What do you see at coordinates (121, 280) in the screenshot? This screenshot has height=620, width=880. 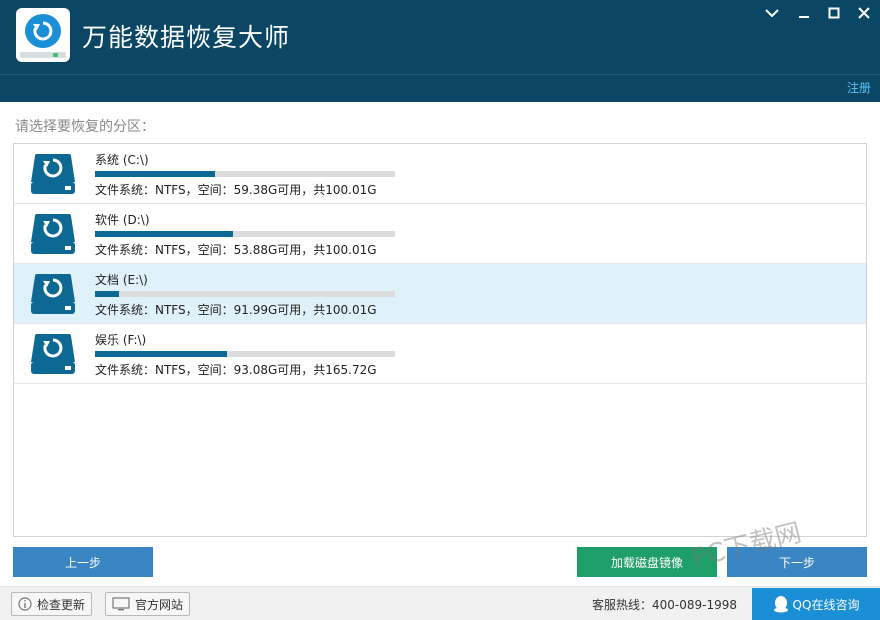 I see `partition-name: 文档 (E:\)` at bounding box center [121, 280].